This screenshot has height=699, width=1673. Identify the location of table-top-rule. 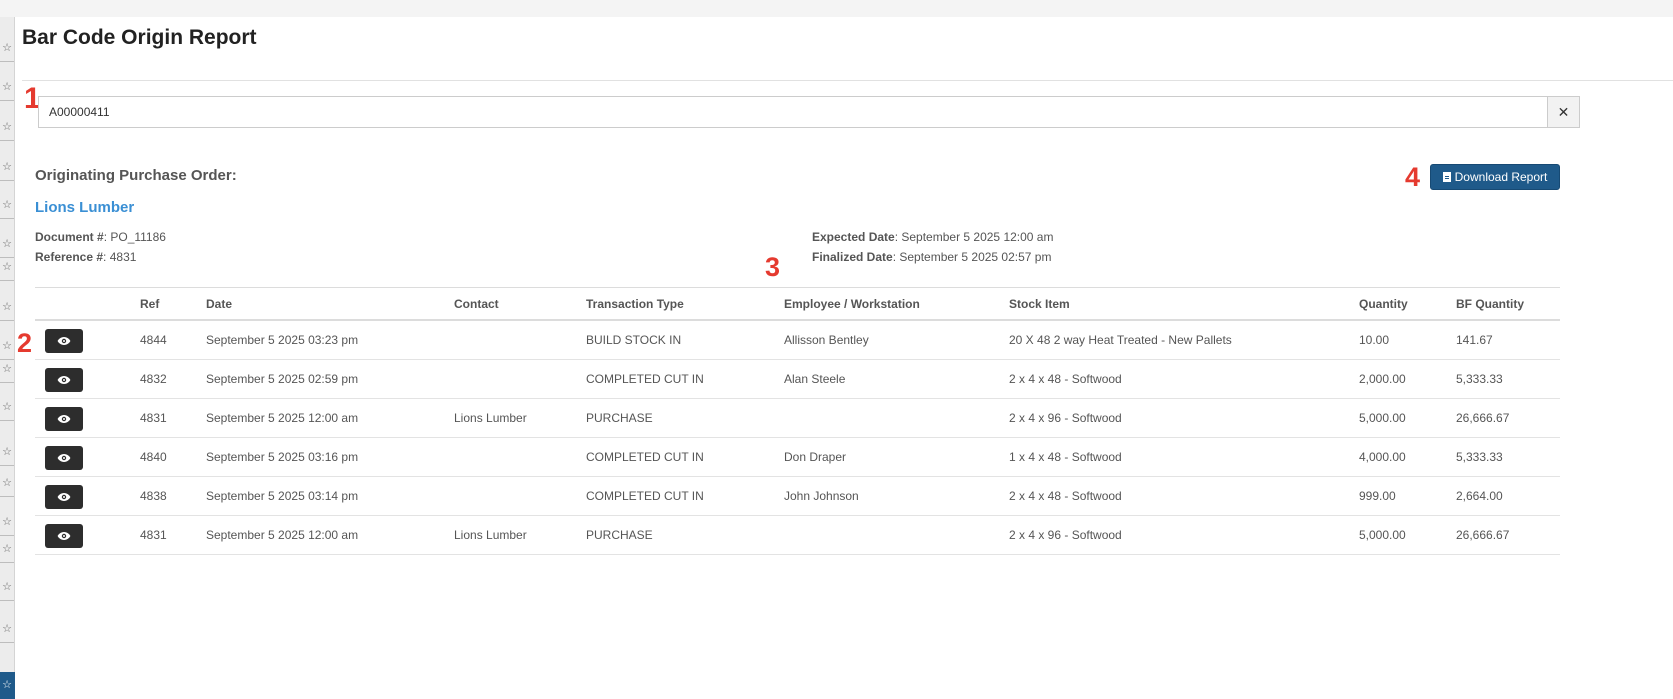
(797, 287).